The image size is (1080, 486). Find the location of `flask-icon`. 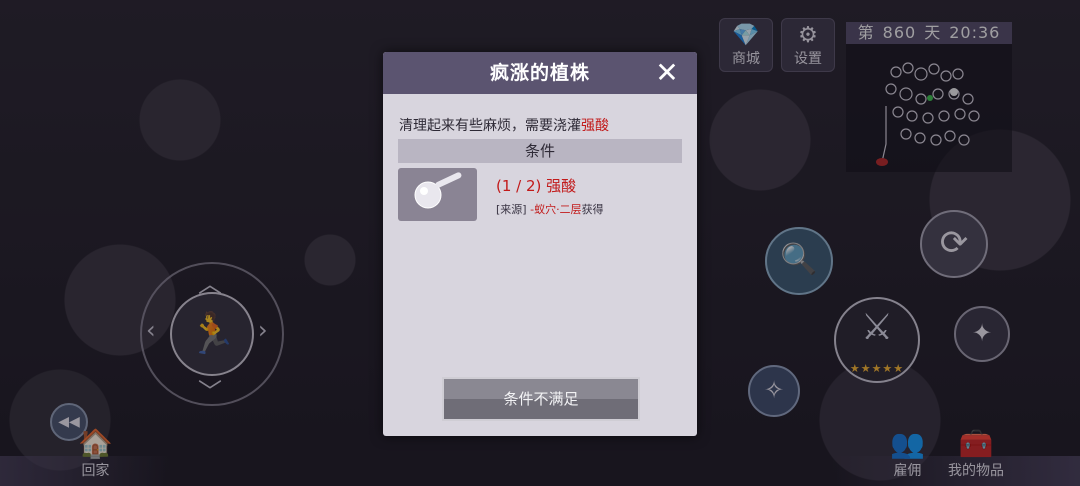

flask-icon is located at coordinates (437, 194).